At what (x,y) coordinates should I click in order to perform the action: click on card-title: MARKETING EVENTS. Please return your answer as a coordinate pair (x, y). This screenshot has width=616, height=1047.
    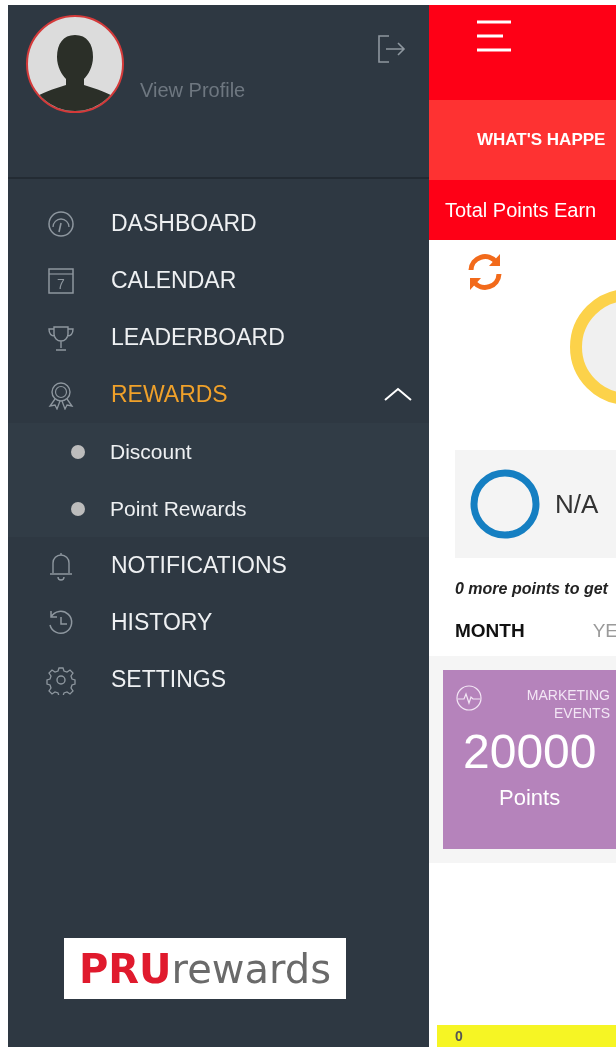
    Looking at the image, I should click on (567, 704).